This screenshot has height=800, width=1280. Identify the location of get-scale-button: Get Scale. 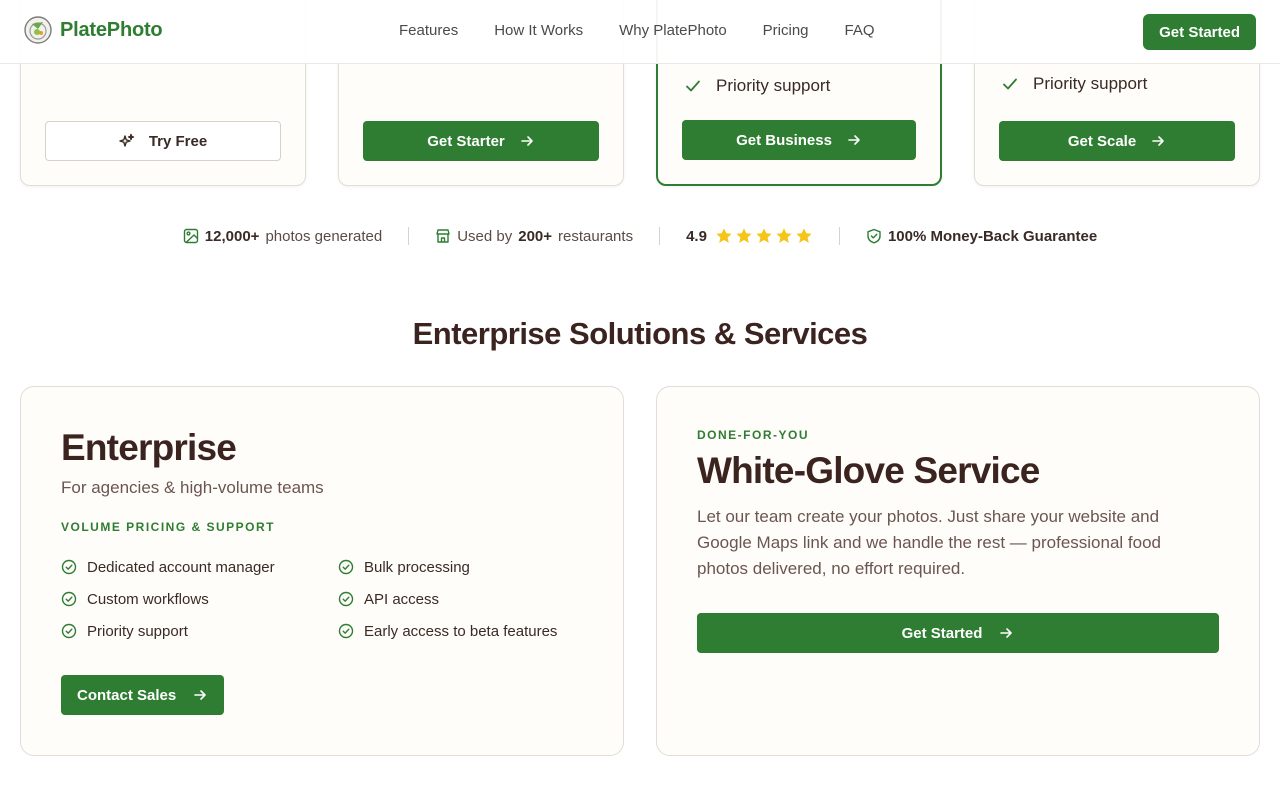
(1117, 141).